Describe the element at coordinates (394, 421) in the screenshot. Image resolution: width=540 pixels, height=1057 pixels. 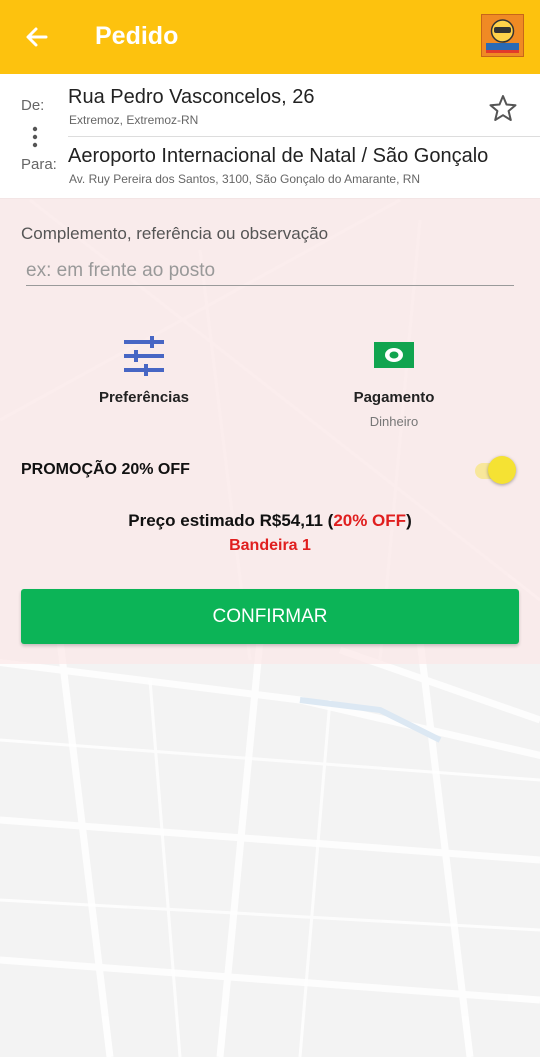
I see `payment-method-value: Dinheiro` at that location.